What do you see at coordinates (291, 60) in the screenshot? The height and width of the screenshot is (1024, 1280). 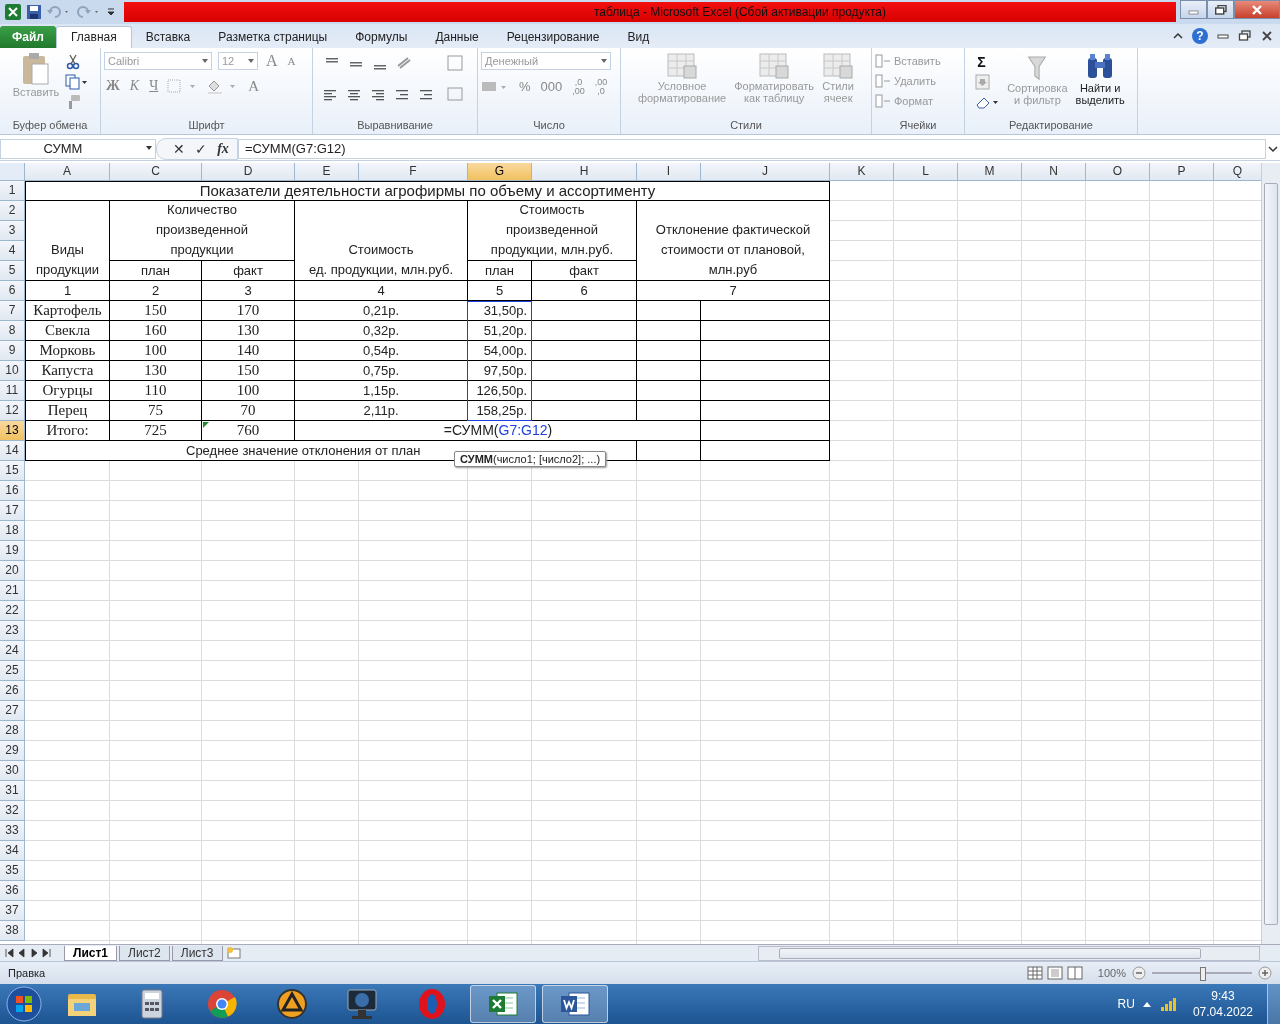 I see `shrink-font-button: A` at bounding box center [291, 60].